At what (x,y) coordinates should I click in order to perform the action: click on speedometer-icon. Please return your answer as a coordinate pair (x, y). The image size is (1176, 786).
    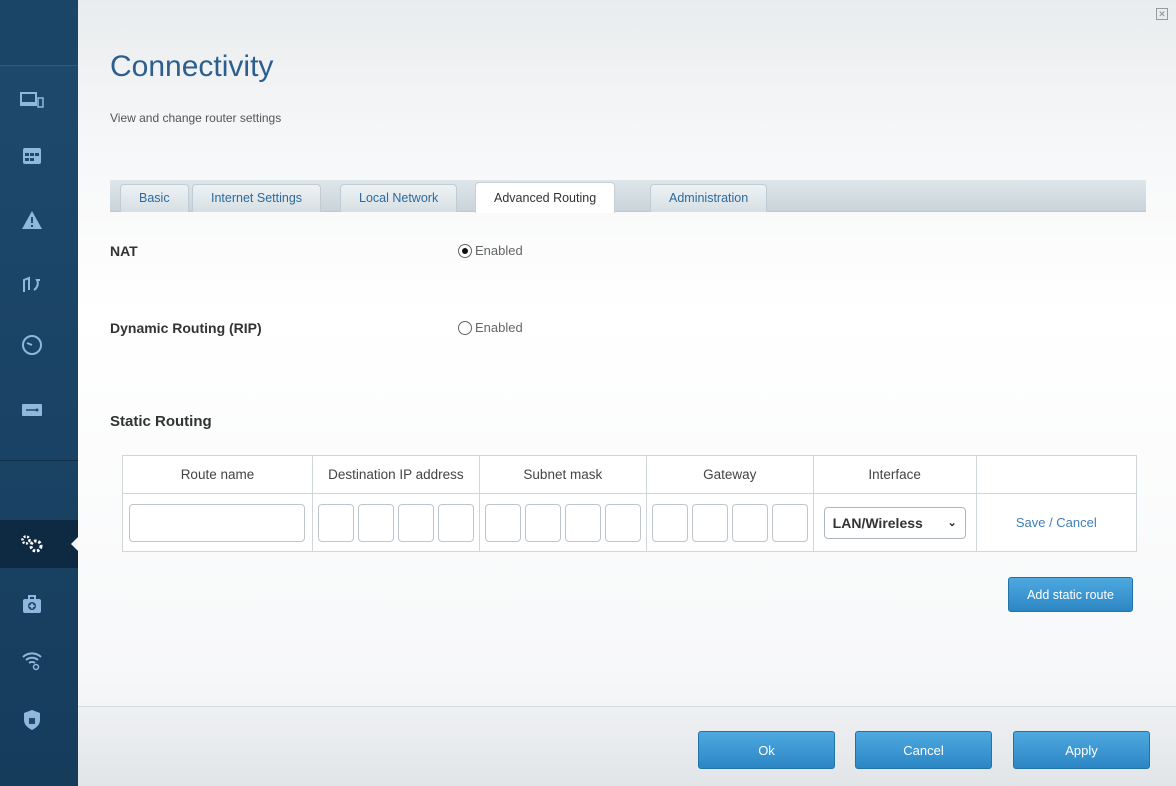
    Looking at the image, I should click on (32, 345).